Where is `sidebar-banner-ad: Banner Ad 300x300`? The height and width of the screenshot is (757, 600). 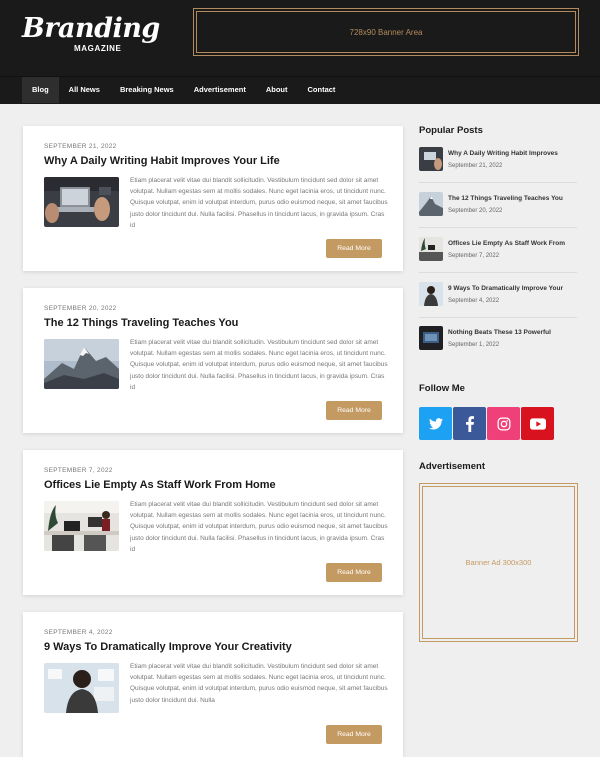
sidebar-banner-ad: Banner Ad 300x300 is located at coordinates (498, 562).